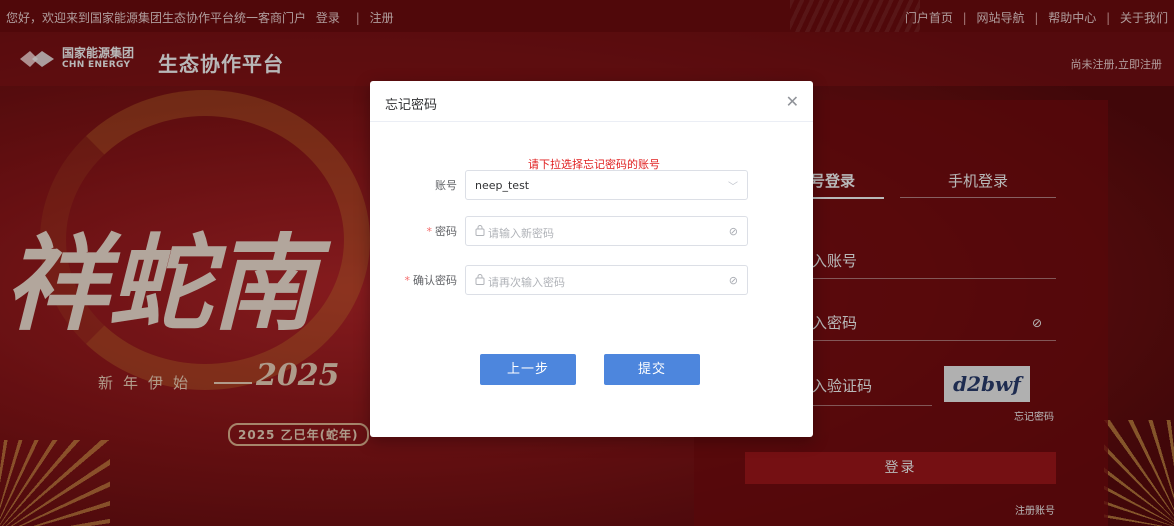 The image size is (1174, 526). I want to click on dialog-header: 忘记密码 ✕, so click(591, 101).